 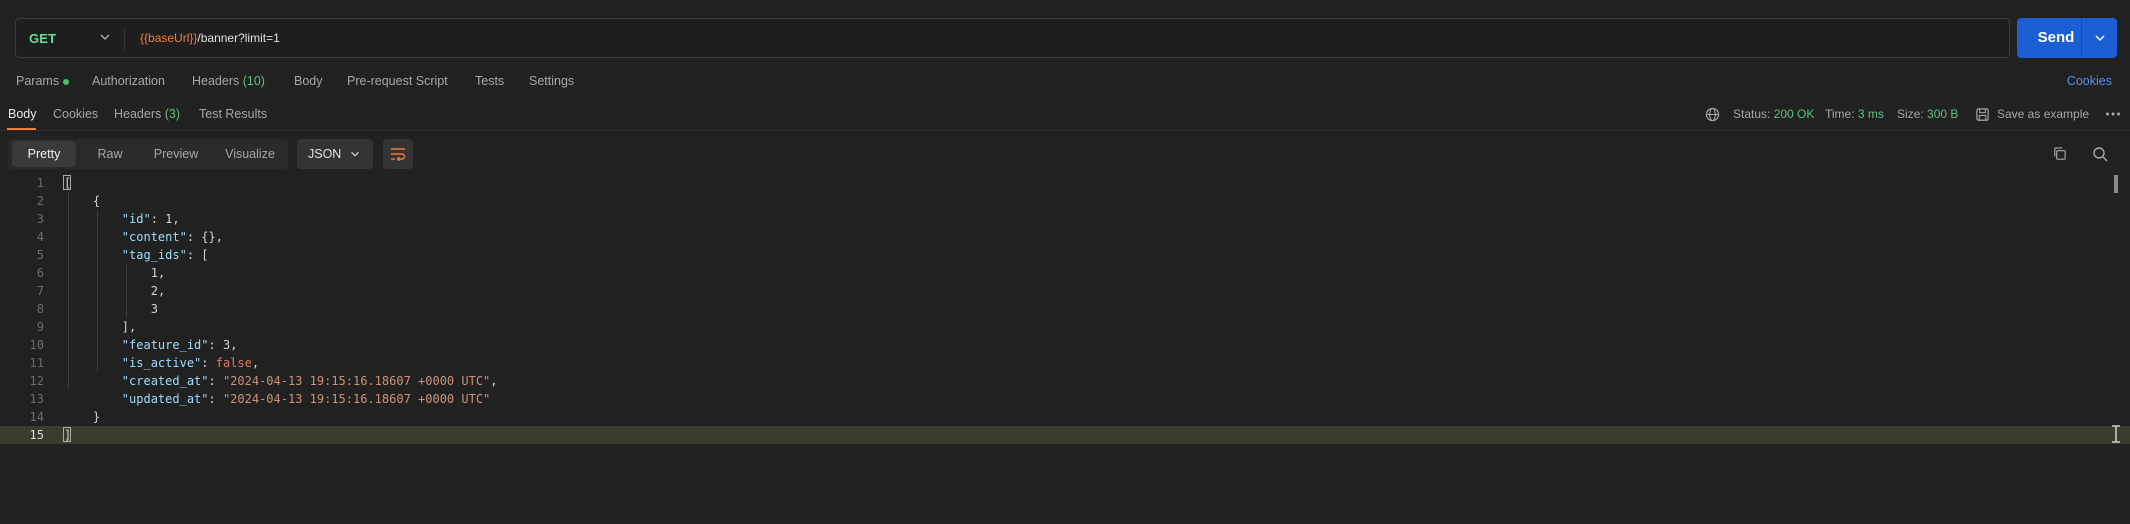 What do you see at coordinates (2100, 38) in the screenshot?
I see `send-options-chevron-icon` at bounding box center [2100, 38].